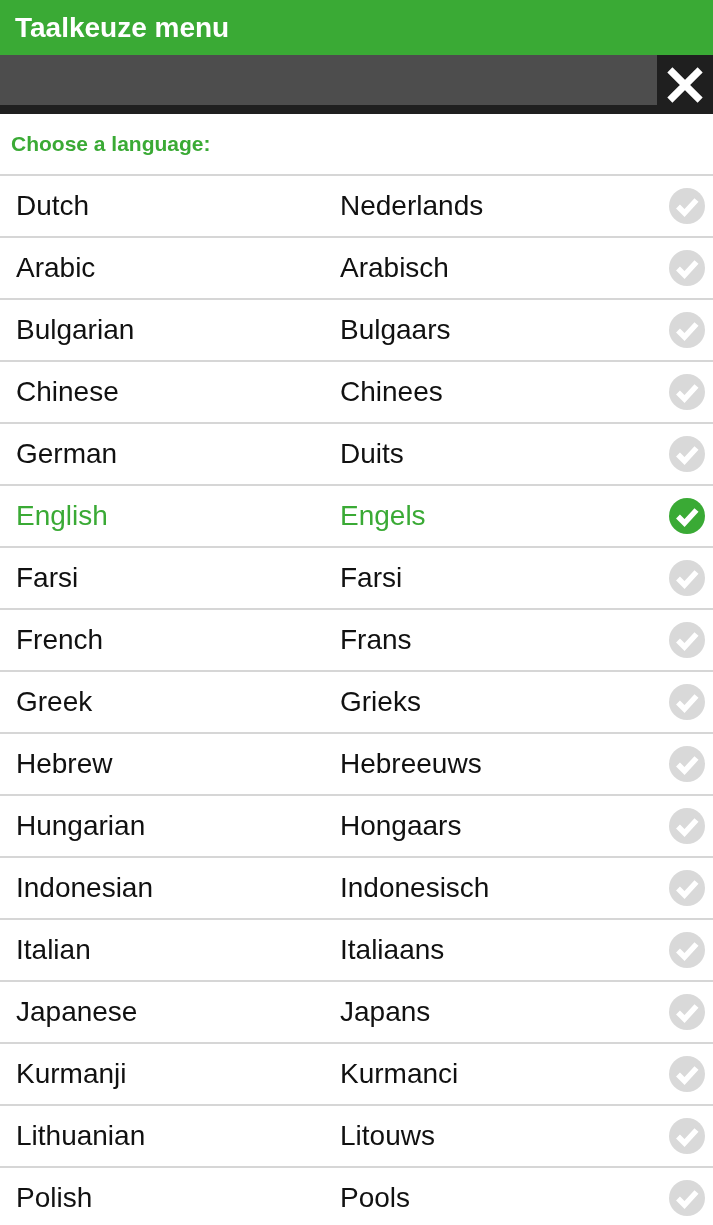 The width and height of the screenshot is (713, 1225). I want to click on language-item: Arabic Arabisch, so click(356, 269).